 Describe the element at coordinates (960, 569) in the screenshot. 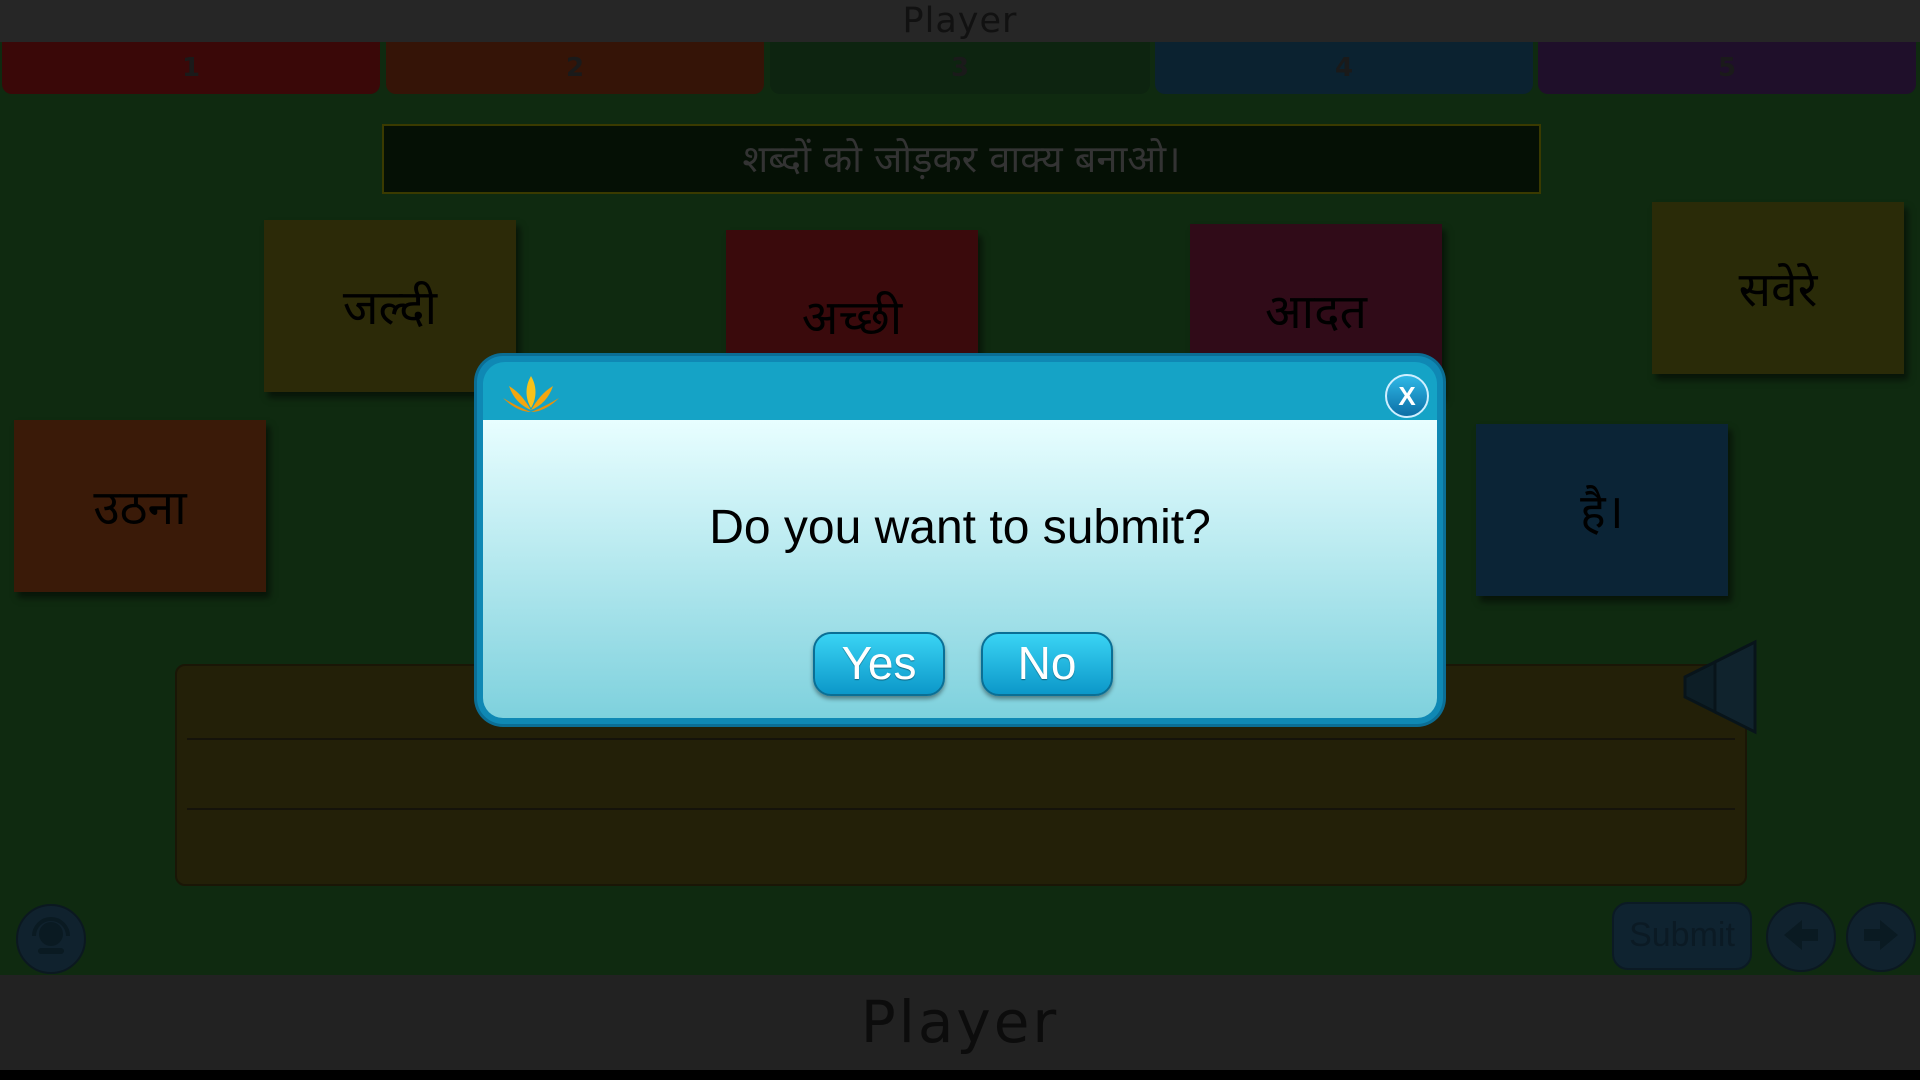

I see `dialog-body: Do you want to submit? Yes No` at that location.